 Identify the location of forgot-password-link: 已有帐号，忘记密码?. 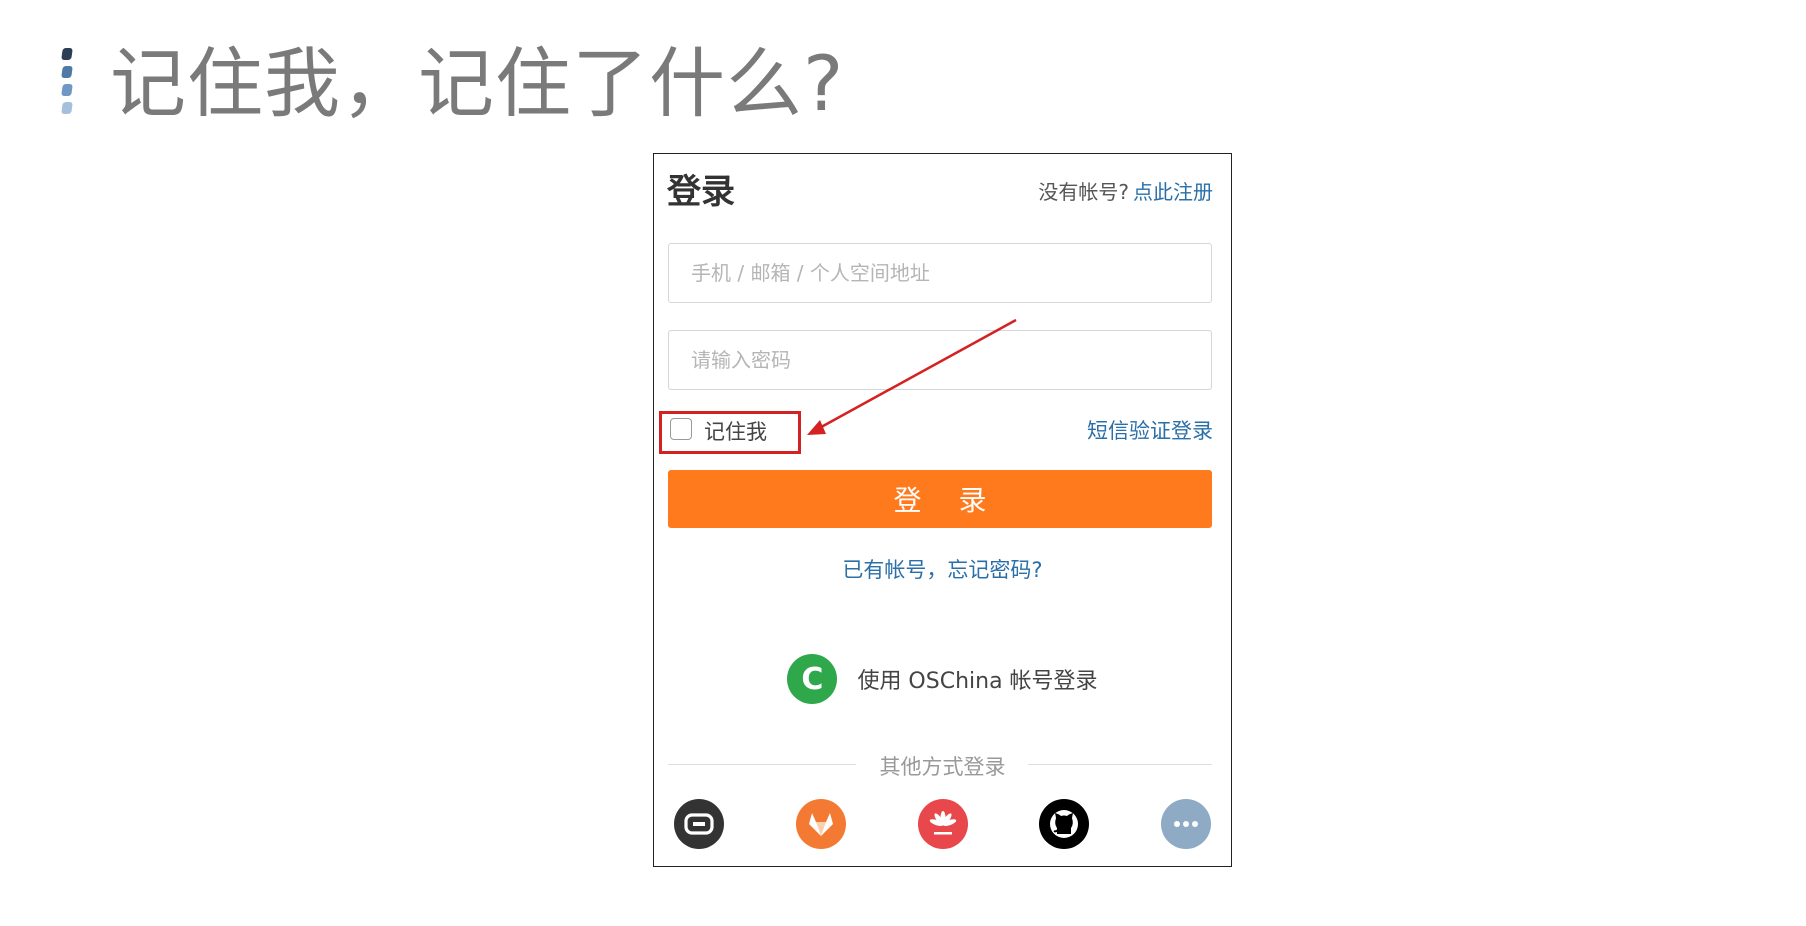
(942, 569).